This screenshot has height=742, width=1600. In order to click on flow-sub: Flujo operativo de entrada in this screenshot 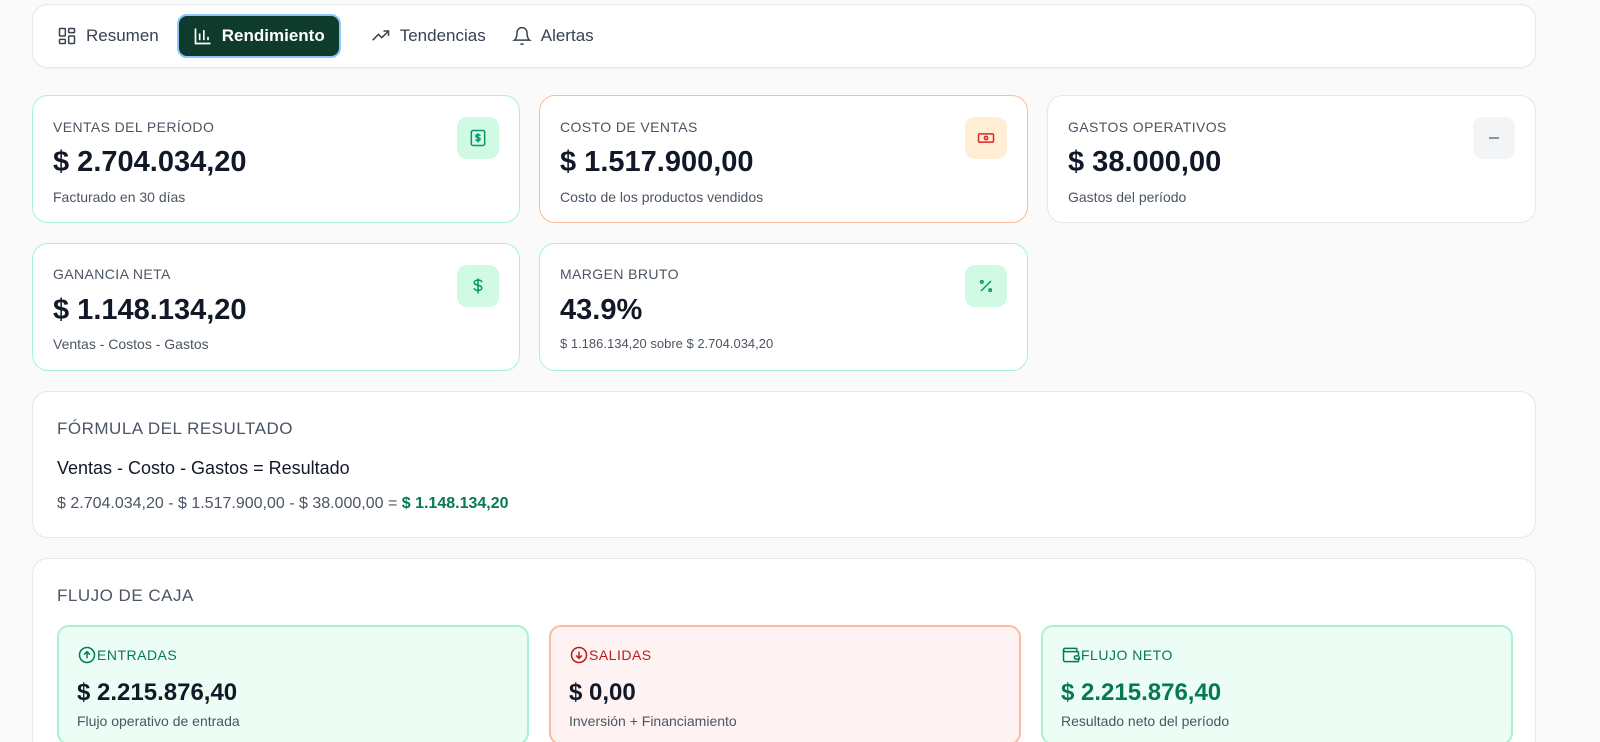, I will do `click(158, 721)`.